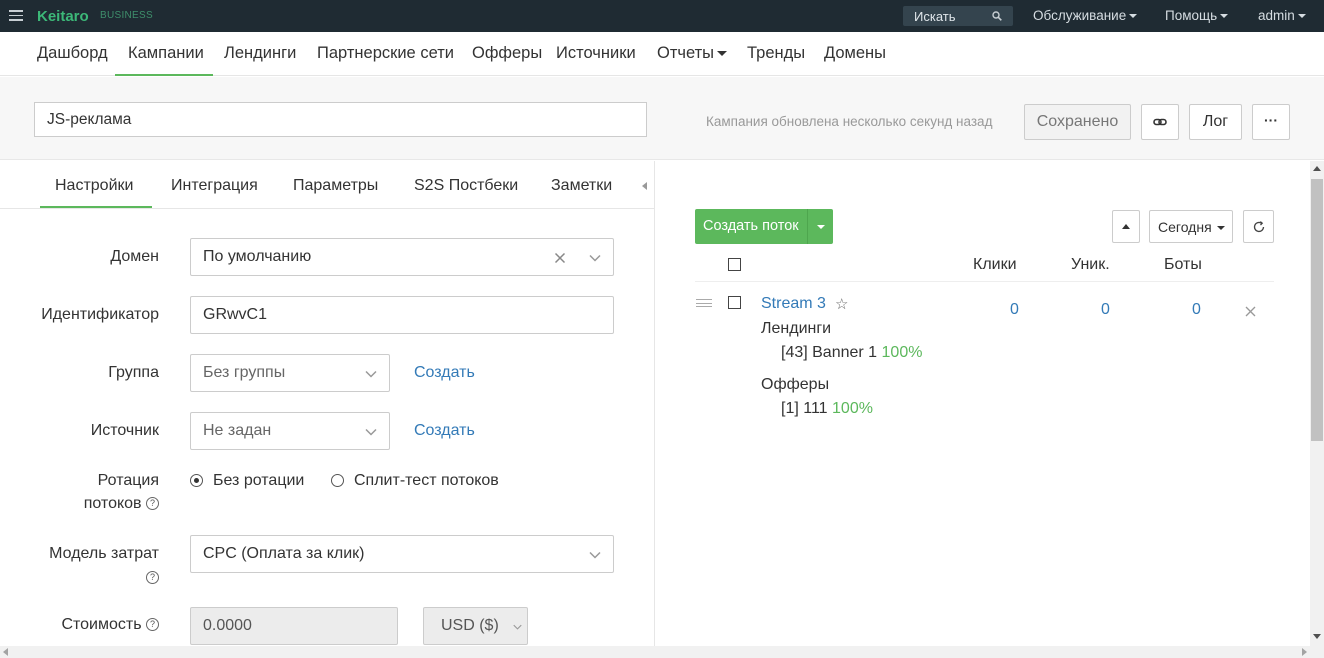 This screenshot has height=658, width=1324. I want to click on button-divider, so click(807, 226).